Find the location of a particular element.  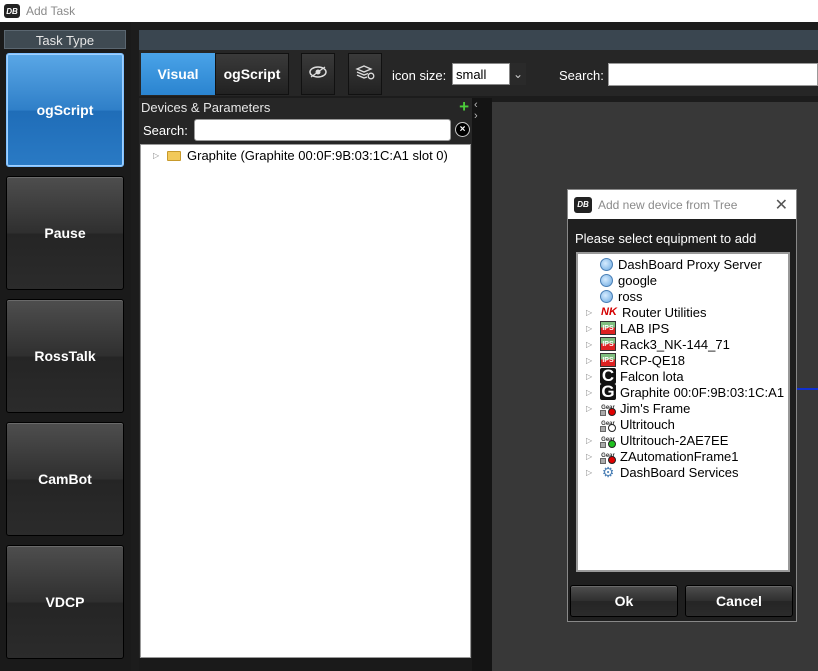

ok-button: Ok is located at coordinates (624, 601).